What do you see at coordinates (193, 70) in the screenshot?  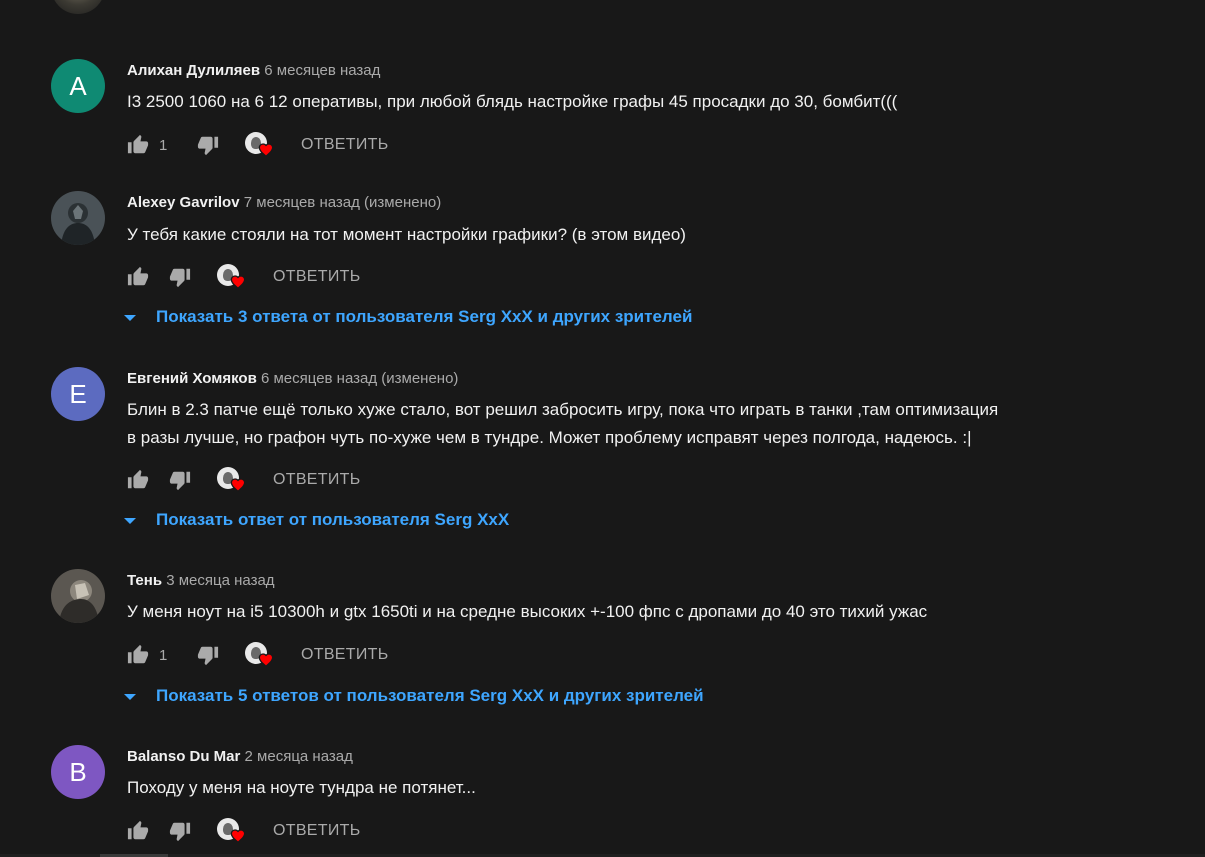 I see `comment-author: Алихан Дулиляев` at bounding box center [193, 70].